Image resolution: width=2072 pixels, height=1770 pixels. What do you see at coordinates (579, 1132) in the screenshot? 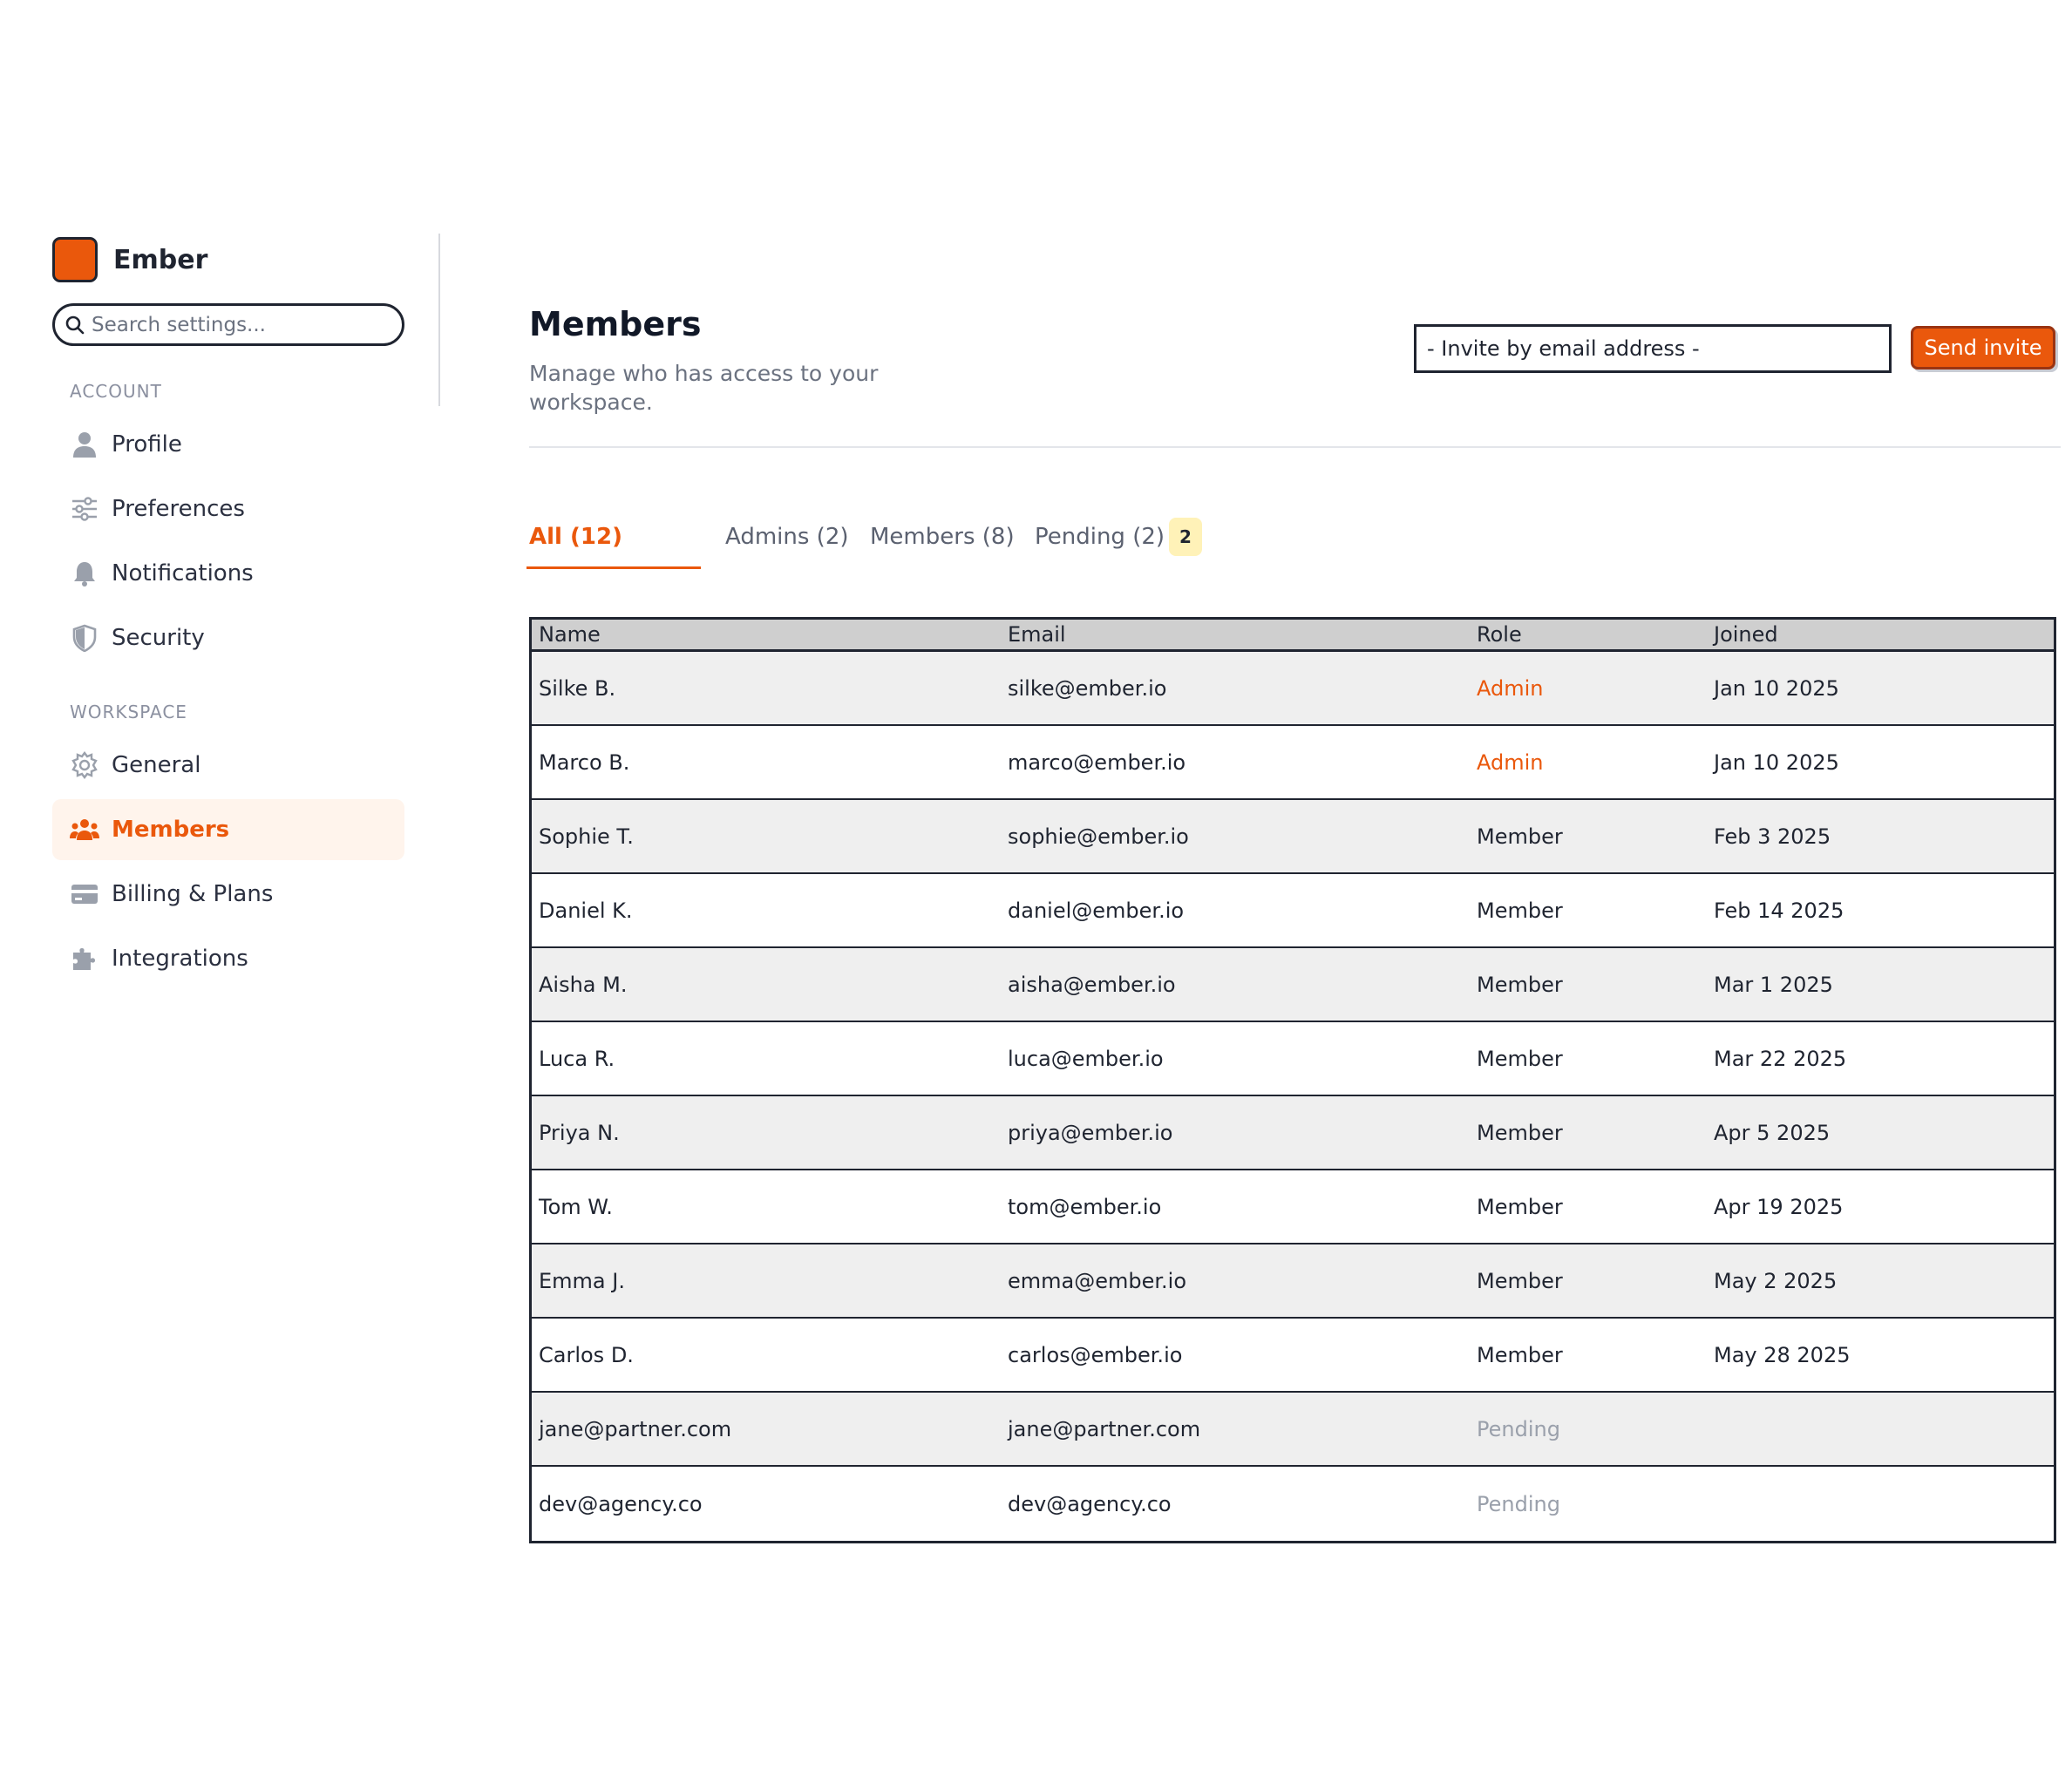
I see `member-name: Priya N.` at bounding box center [579, 1132].